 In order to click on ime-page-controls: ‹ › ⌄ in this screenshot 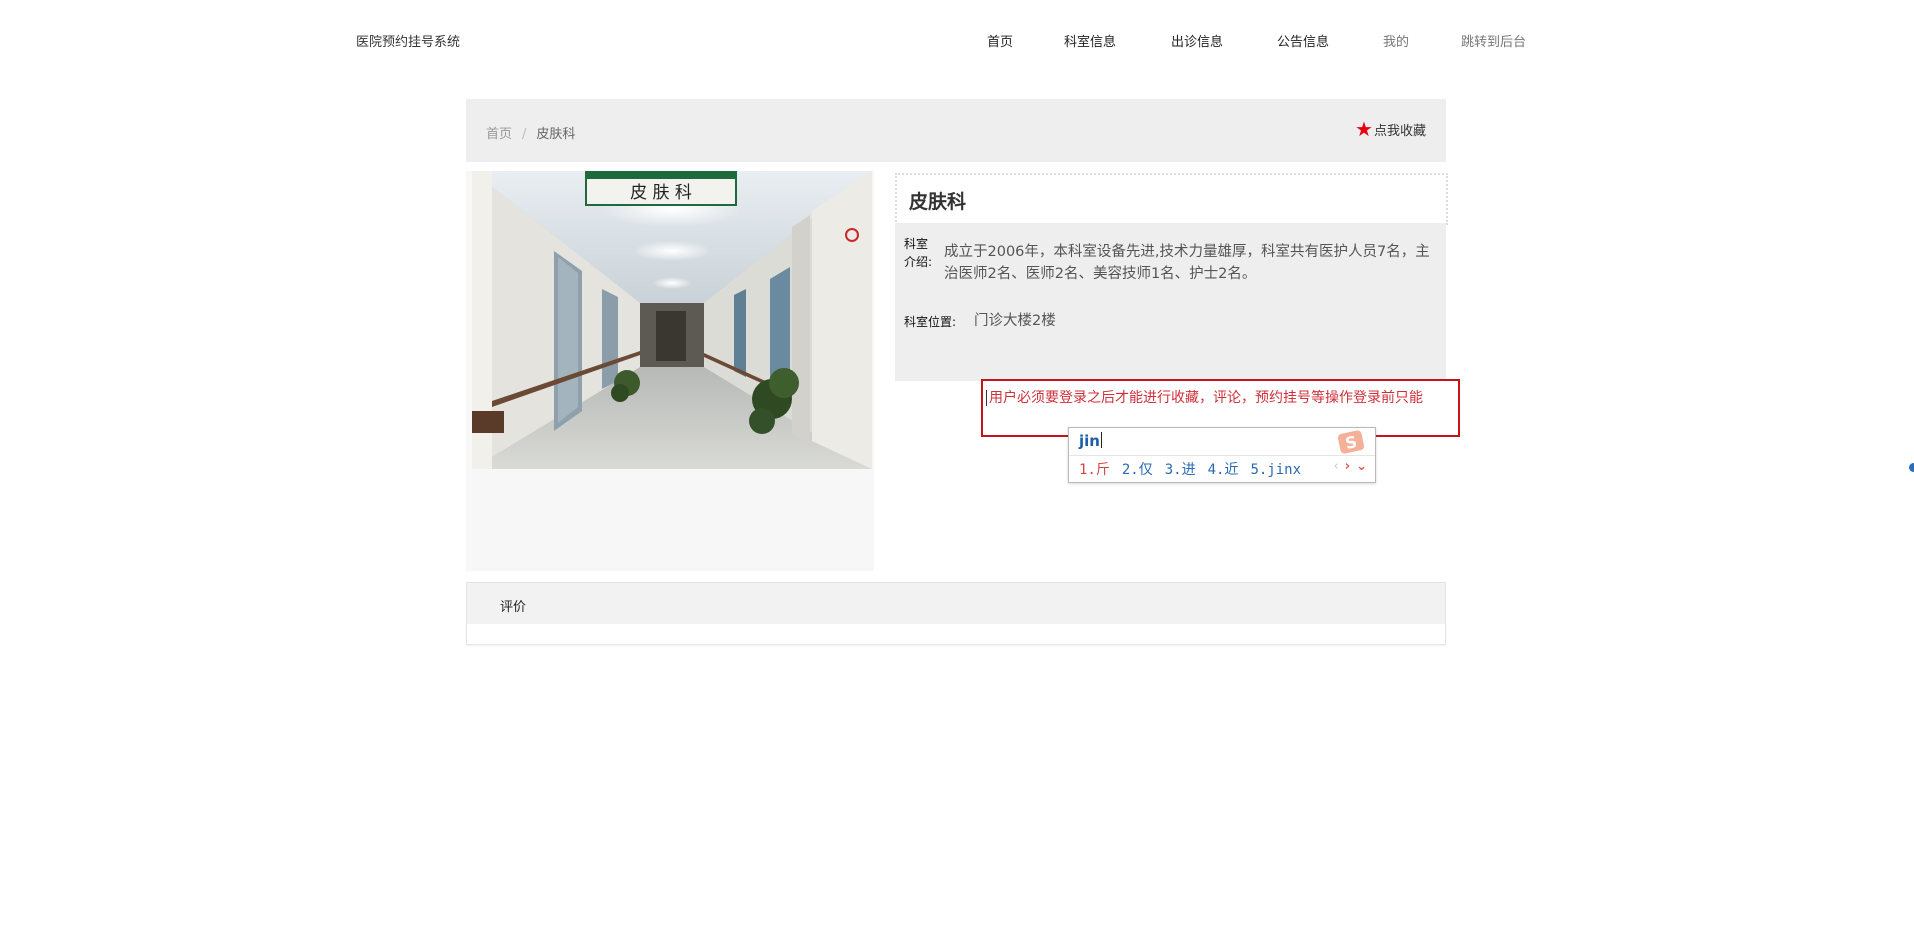, I will do `click(1347, 466)`.